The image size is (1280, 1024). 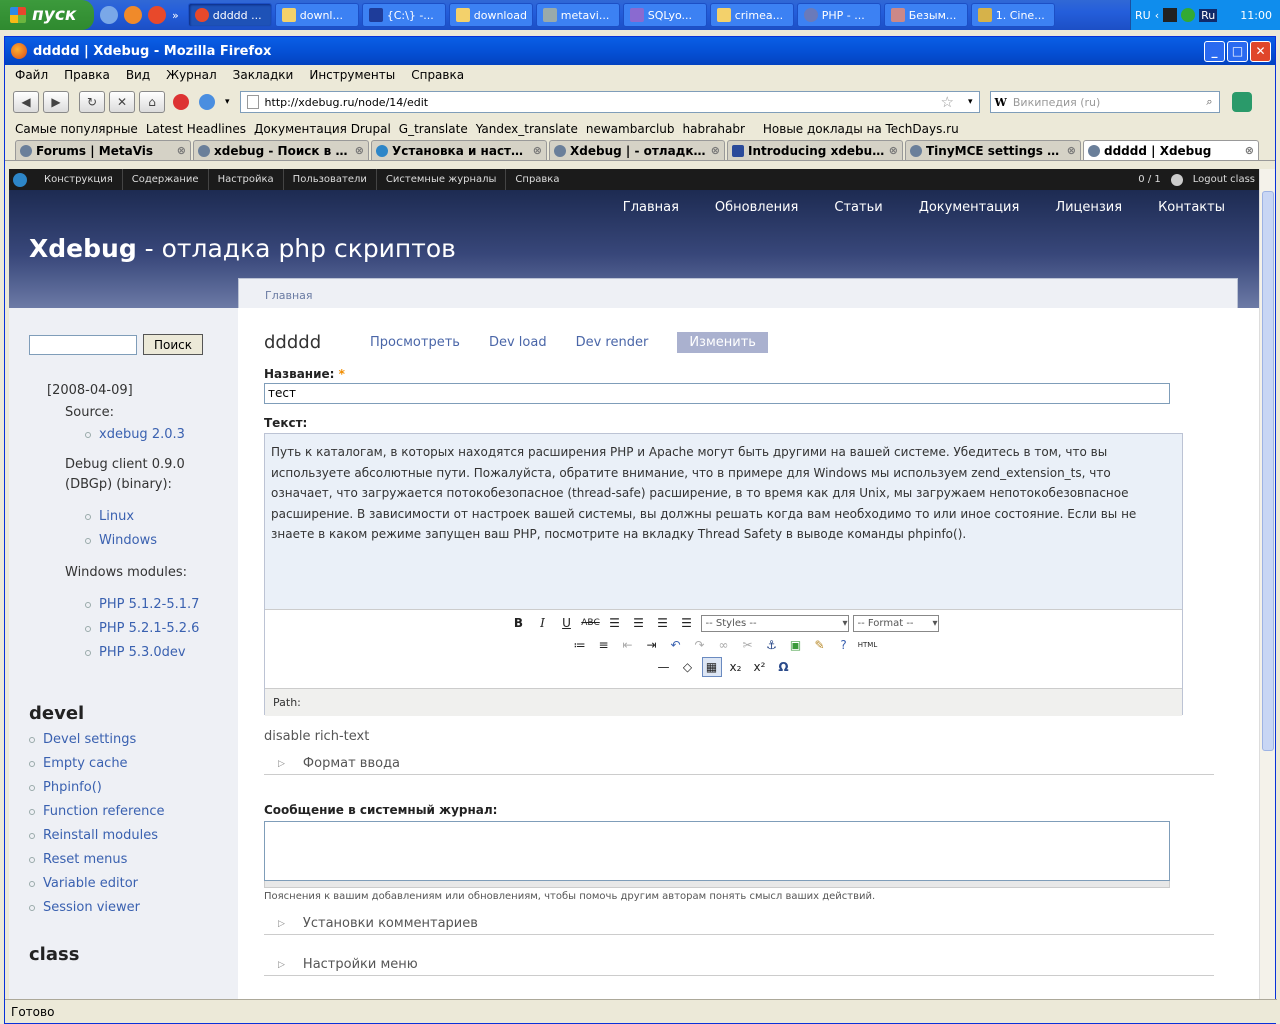 What do you see at coordinates (687, 623) in the screenshot?
I see `align-justify-icon: ☰` at bounding box center [687, 623].